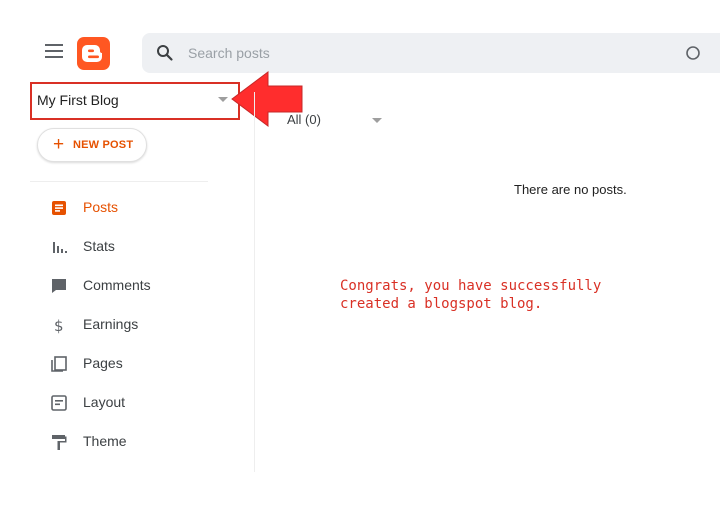  I want to click on layout-icon, so click(59, 403).